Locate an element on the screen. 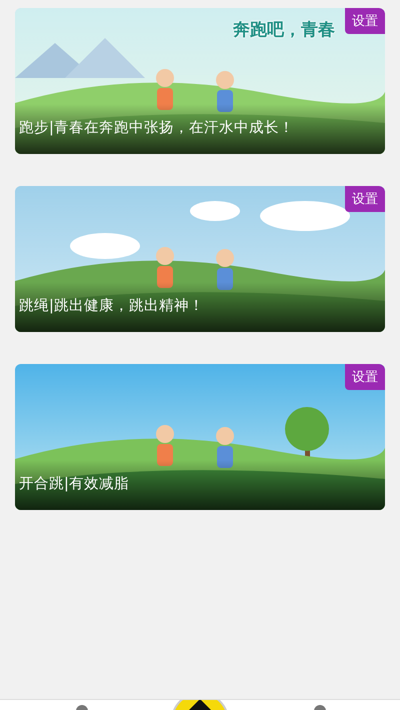  card-caption: 开合跳|有效减脂 is located at coordinates (74, 484).